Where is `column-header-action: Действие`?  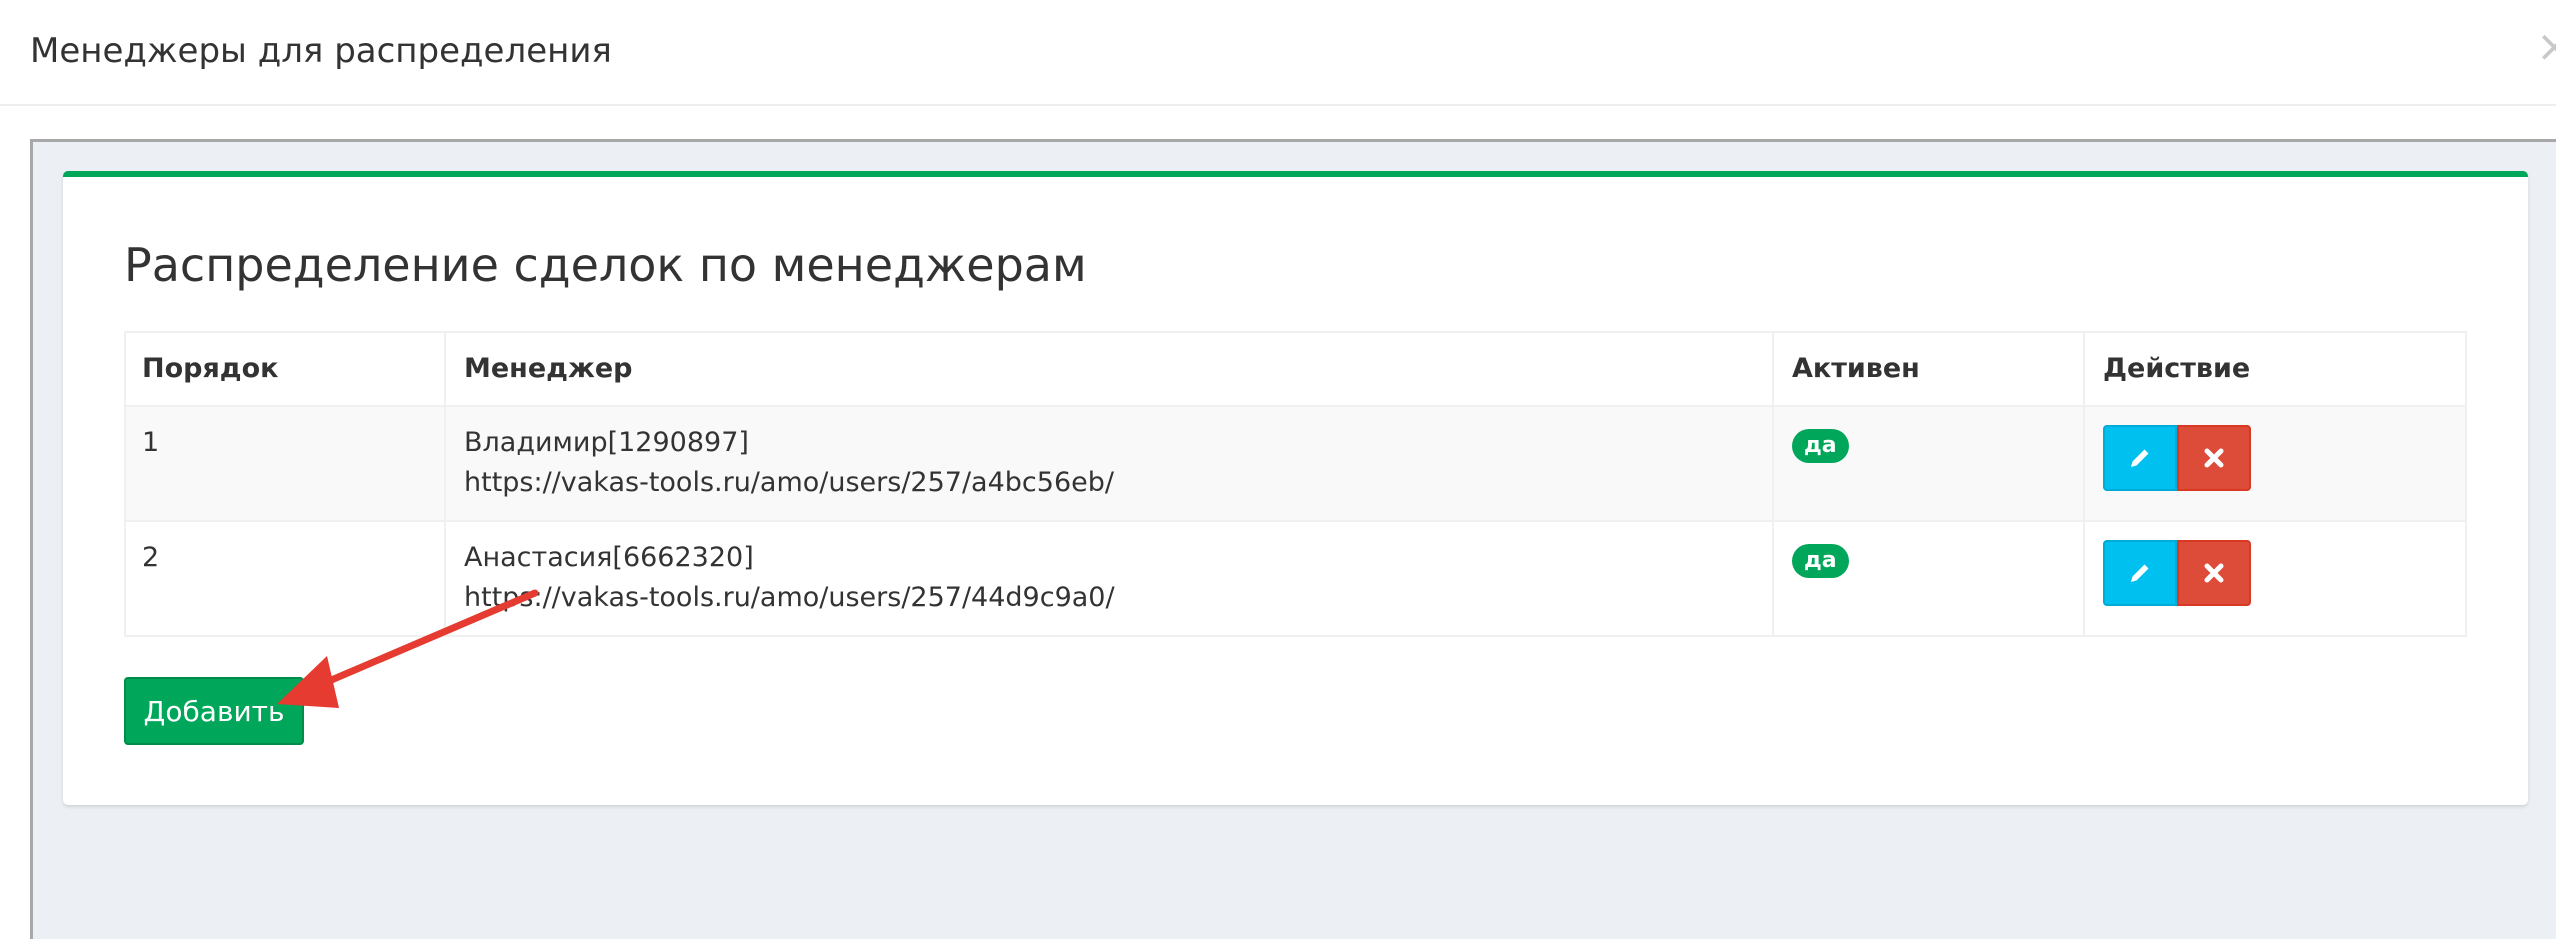 column-header-action: Действие is located at coordinates (2276, 369).